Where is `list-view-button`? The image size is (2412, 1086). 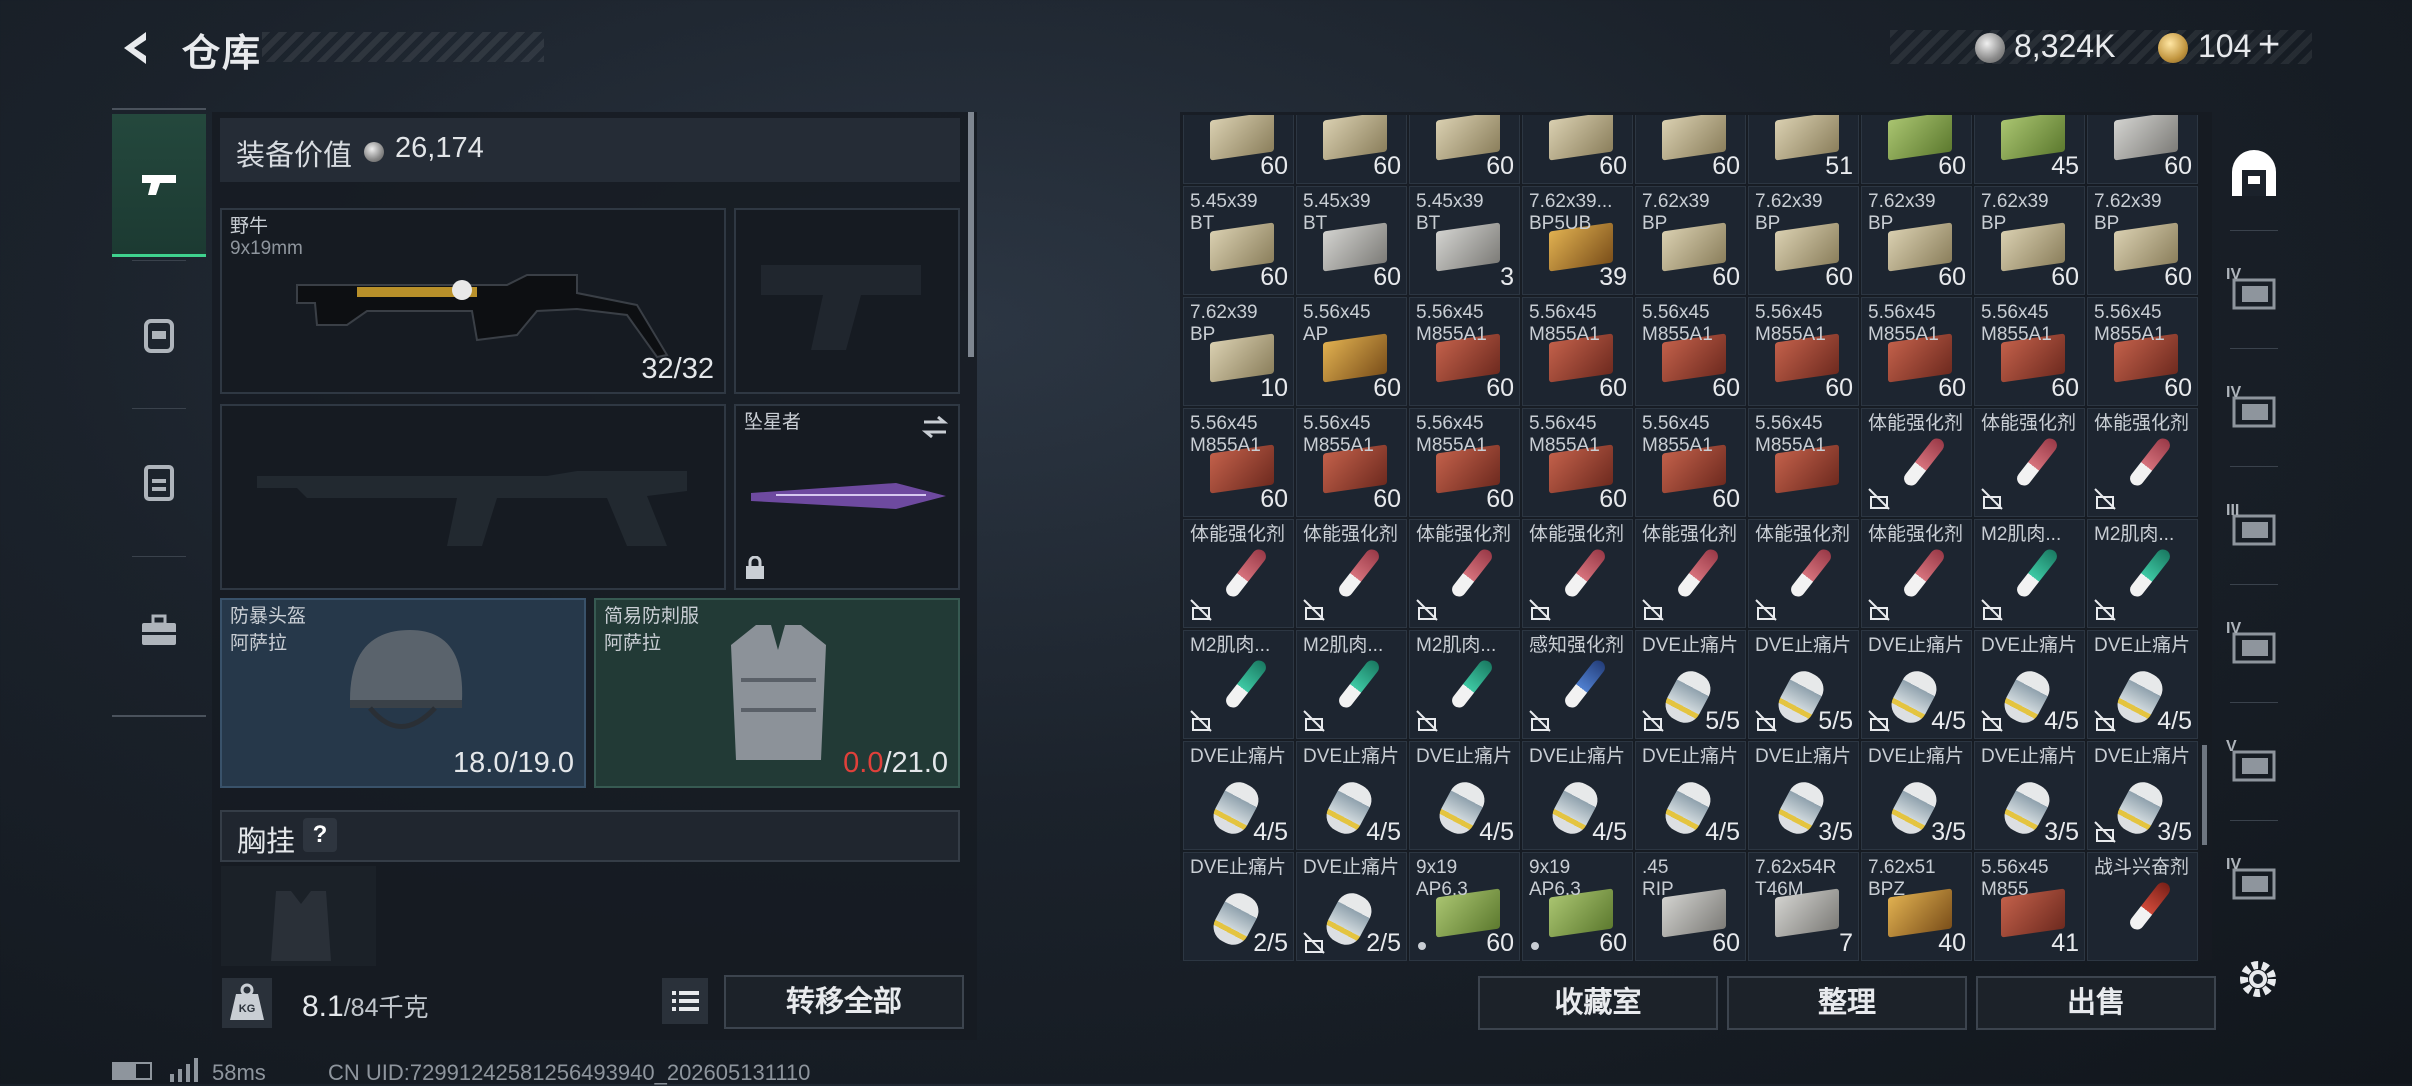 list-view-button is located at coordinates (685, 1001).